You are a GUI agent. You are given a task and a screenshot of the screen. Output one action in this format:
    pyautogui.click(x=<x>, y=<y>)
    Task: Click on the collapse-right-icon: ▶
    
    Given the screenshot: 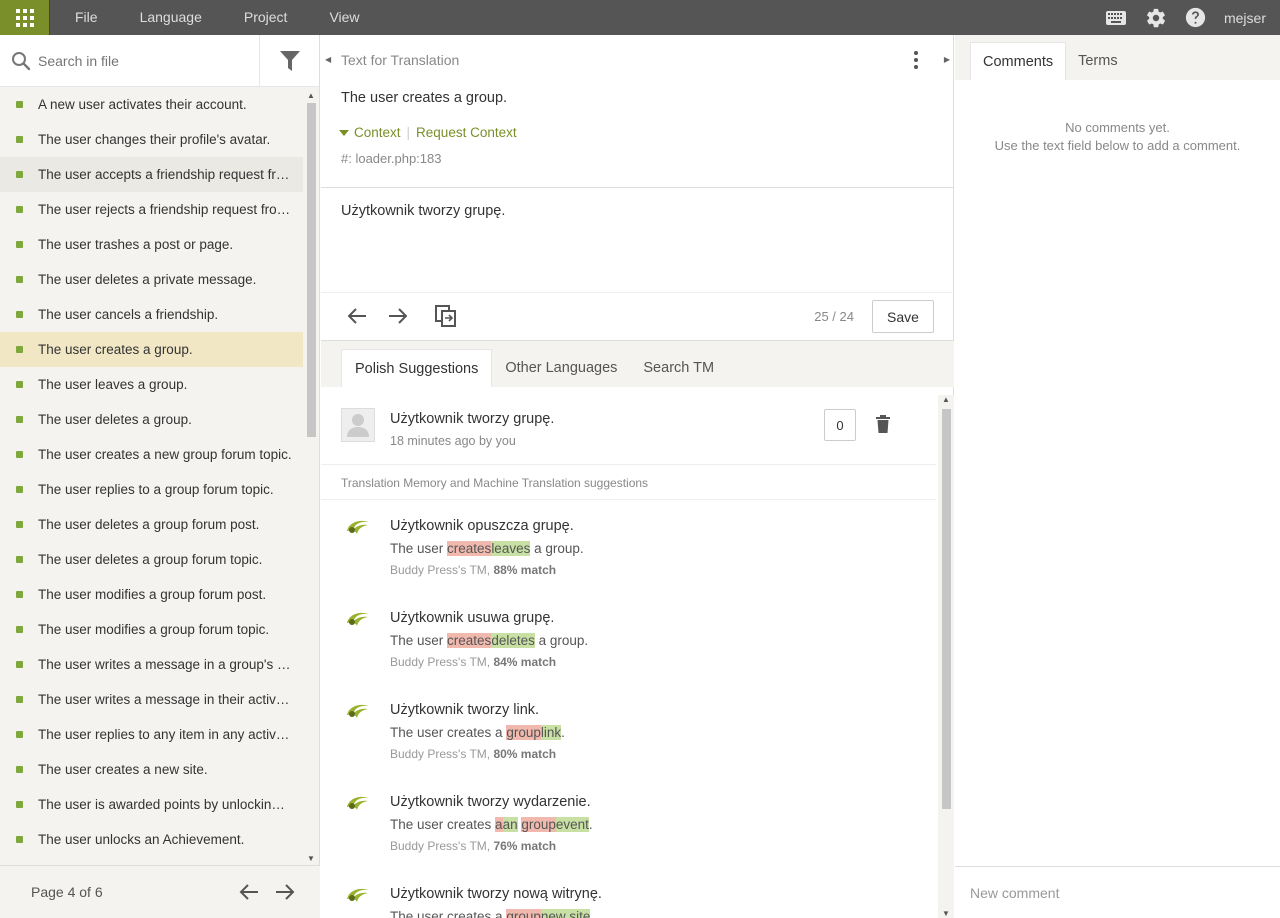 What is the action you would take?
    pyautogui.click(x=947, y=59)
    